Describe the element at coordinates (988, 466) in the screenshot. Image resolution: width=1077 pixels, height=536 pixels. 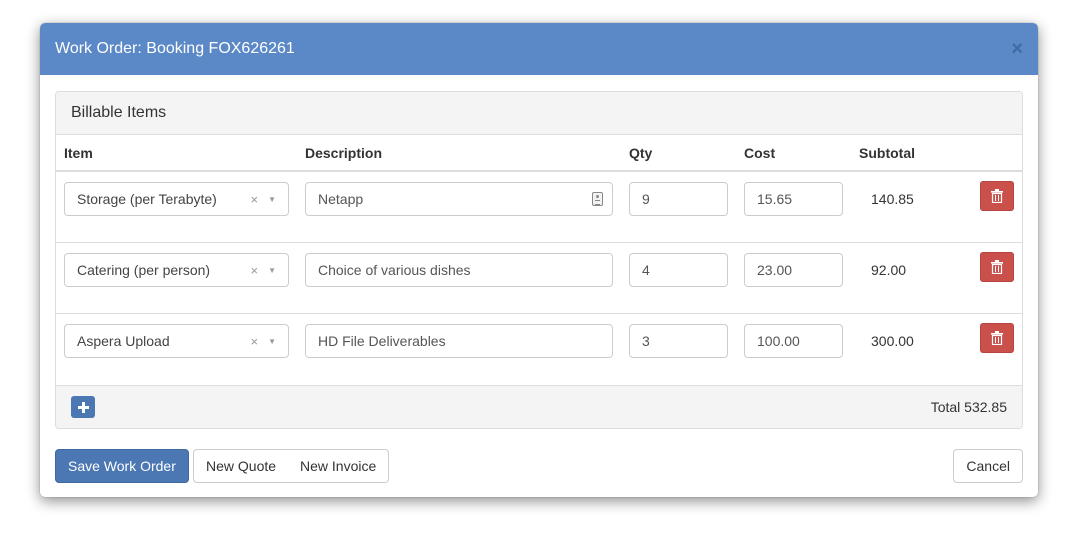
I see `cancel-button: Cancel` at that location.